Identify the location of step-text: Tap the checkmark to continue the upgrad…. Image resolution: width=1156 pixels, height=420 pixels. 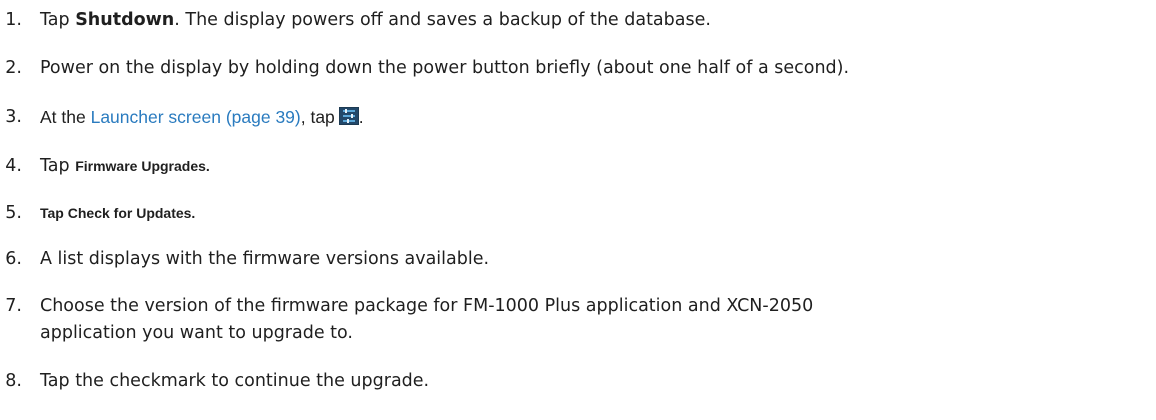
(235, 381).